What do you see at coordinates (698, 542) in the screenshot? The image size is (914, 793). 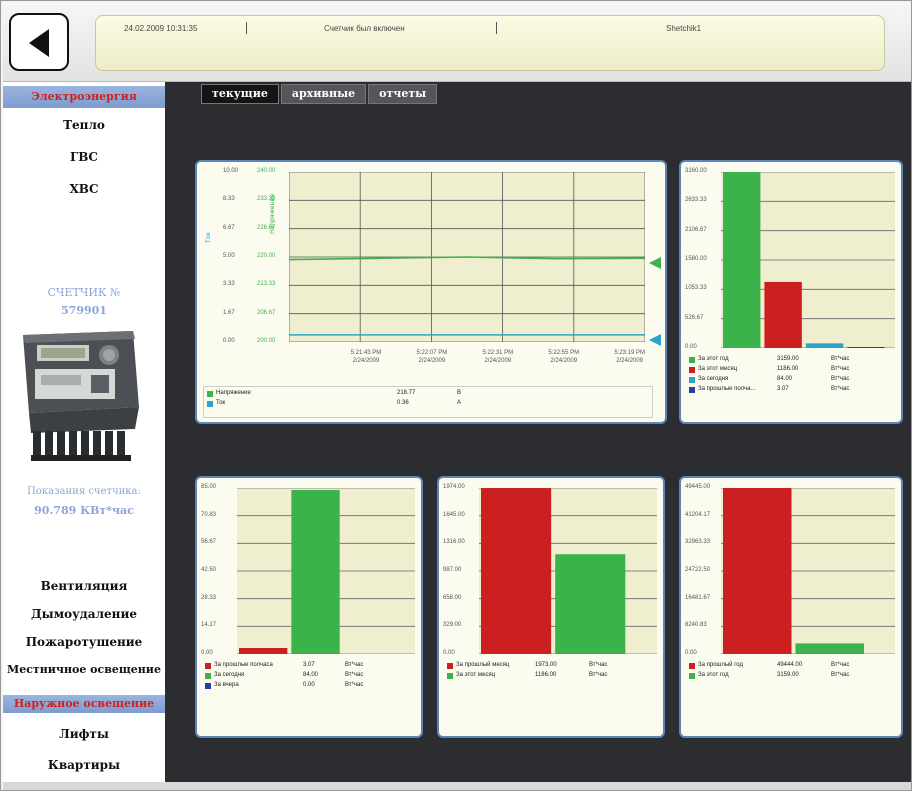 I see `y-axis-tick: 32963.33` at bounding box center [698, 542].